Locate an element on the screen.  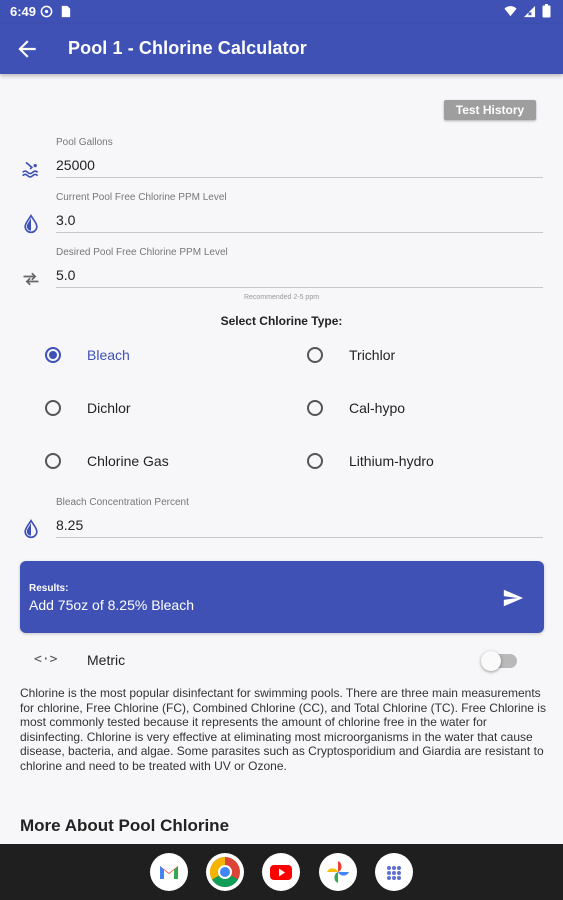
pool-gallons-input is located at coordinates (299, 165).